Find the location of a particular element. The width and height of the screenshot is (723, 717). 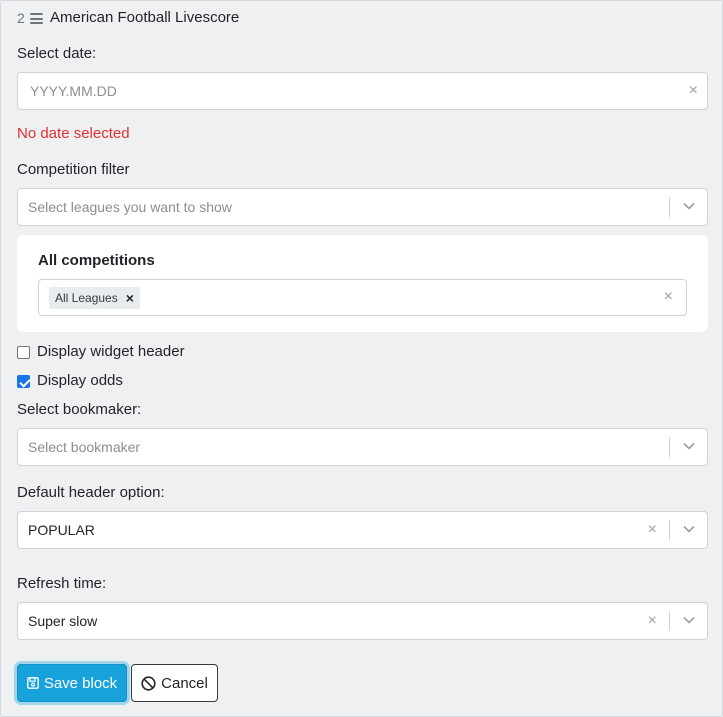

competitions-card: All competitions All Leagues × × is located at coordinates (362, 283).